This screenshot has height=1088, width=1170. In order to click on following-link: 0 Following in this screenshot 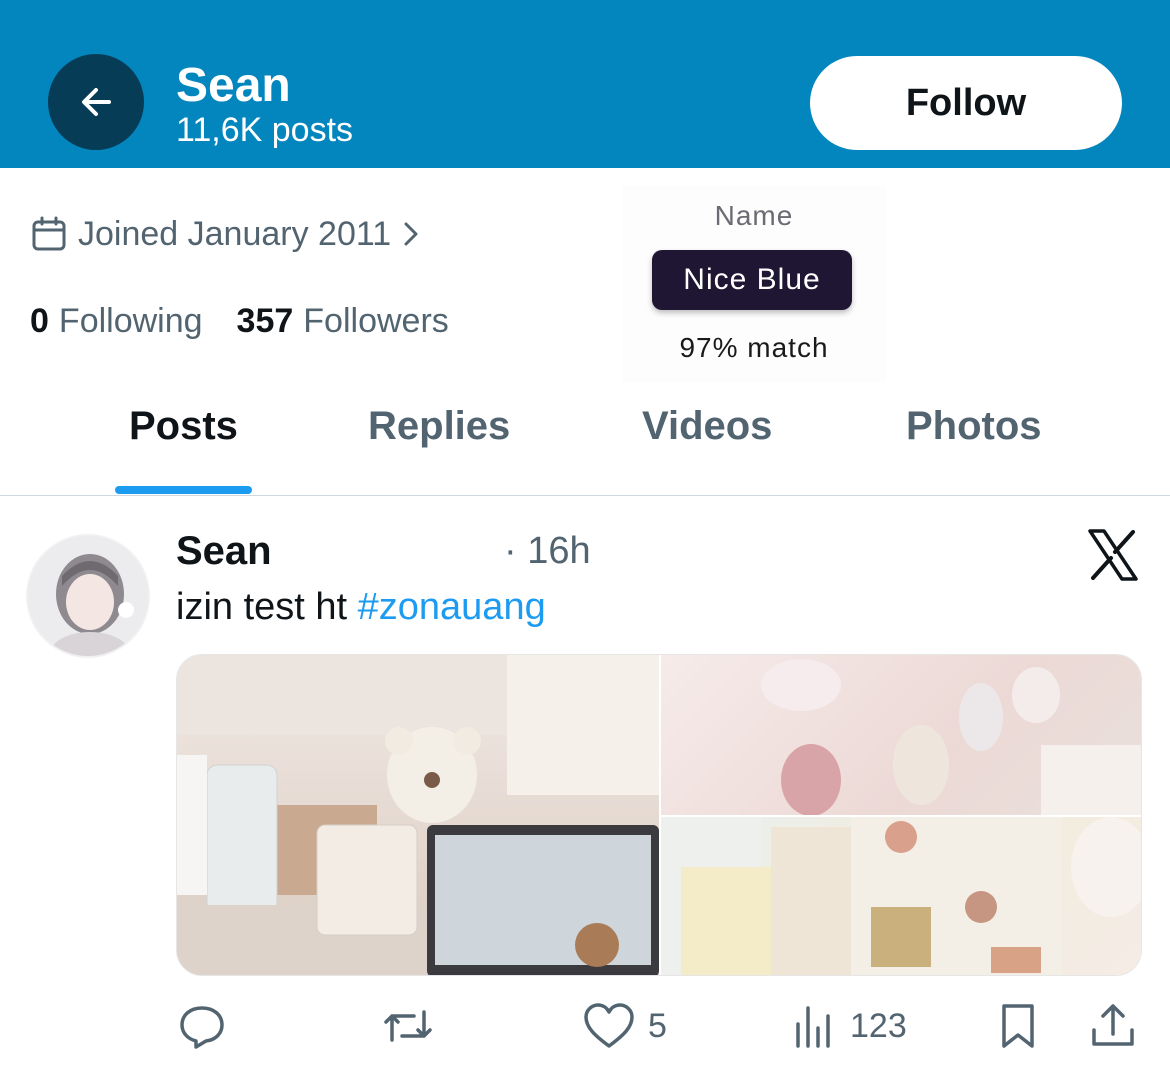, I will do `click(116, 321)`.